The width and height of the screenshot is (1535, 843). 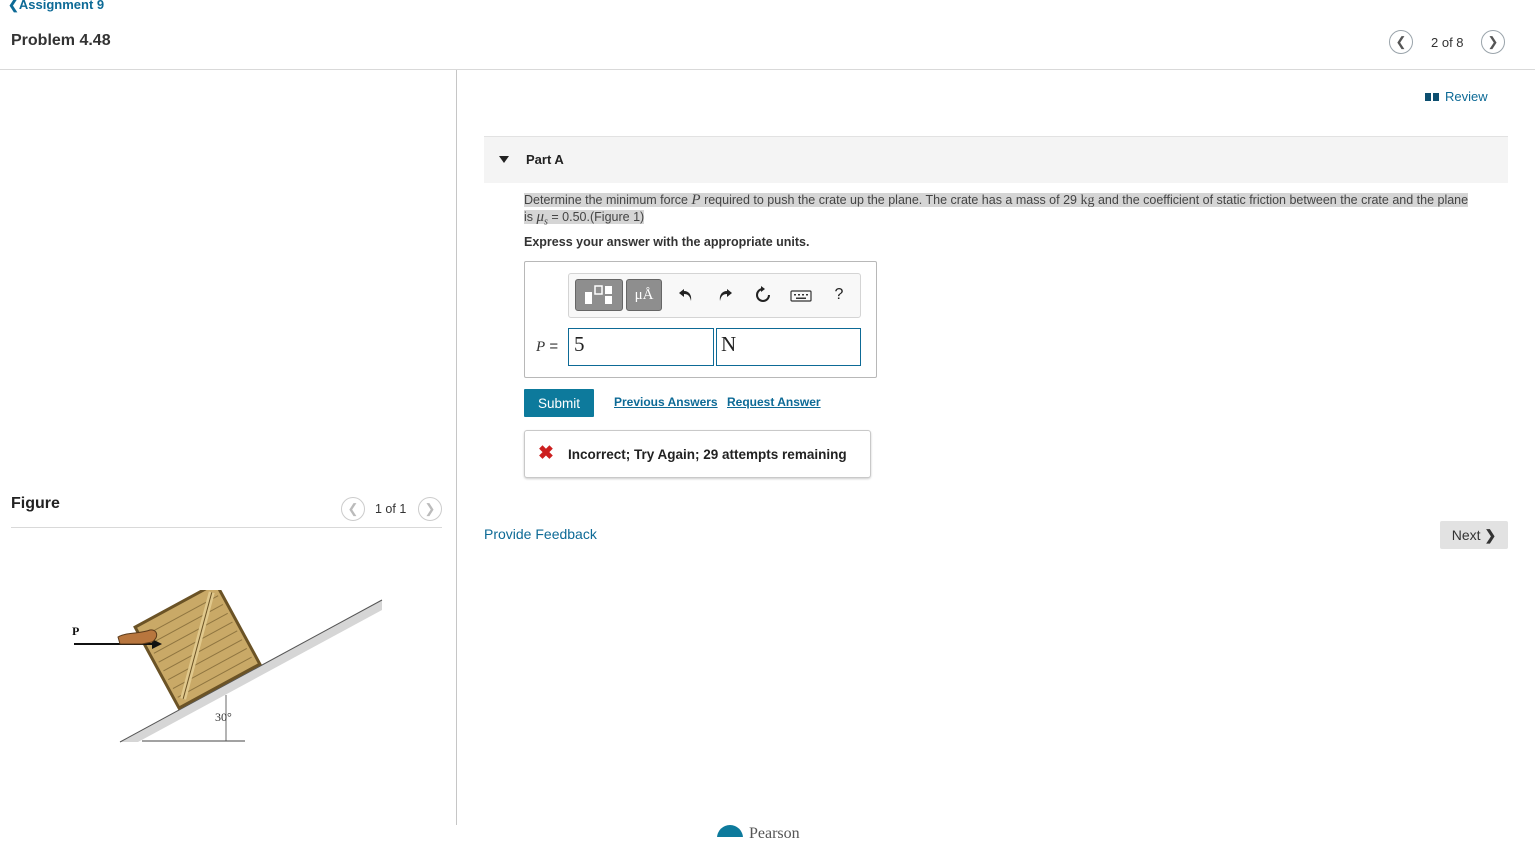 What do you see at coordinates (504, 159) in the screenshot?
I see `collapse-caret-icon` at bounding box center [504, 159].